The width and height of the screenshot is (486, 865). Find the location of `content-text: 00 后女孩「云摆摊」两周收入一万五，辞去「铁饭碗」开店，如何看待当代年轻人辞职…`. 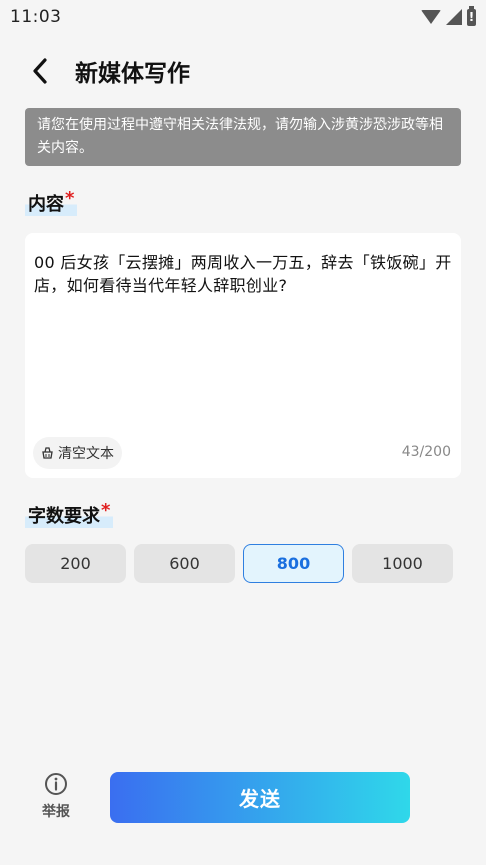

content-text: 00 后女孩「云摆摊」两周收入一万五，辞去「铁饭碗」开店，如何看待当代年轻人辞职… is located at coordinates (244, 274).